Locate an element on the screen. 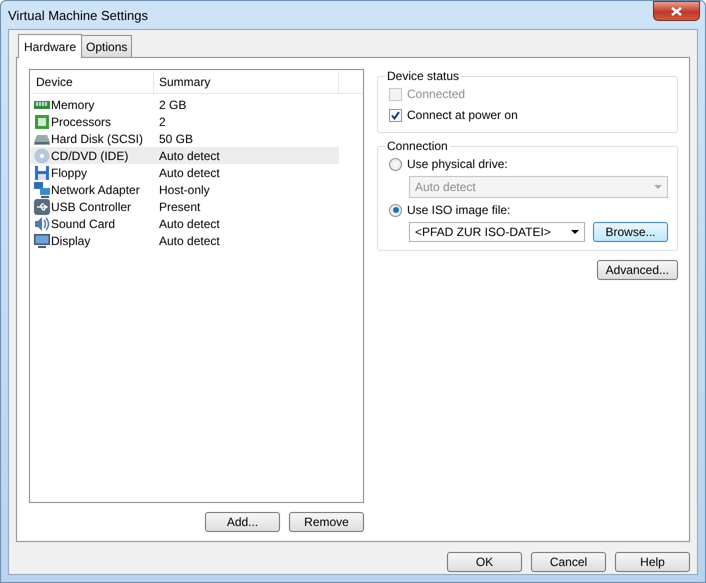 The width and height of the screenshot is (706, 583). close-button is located at coordinates (676, 11).